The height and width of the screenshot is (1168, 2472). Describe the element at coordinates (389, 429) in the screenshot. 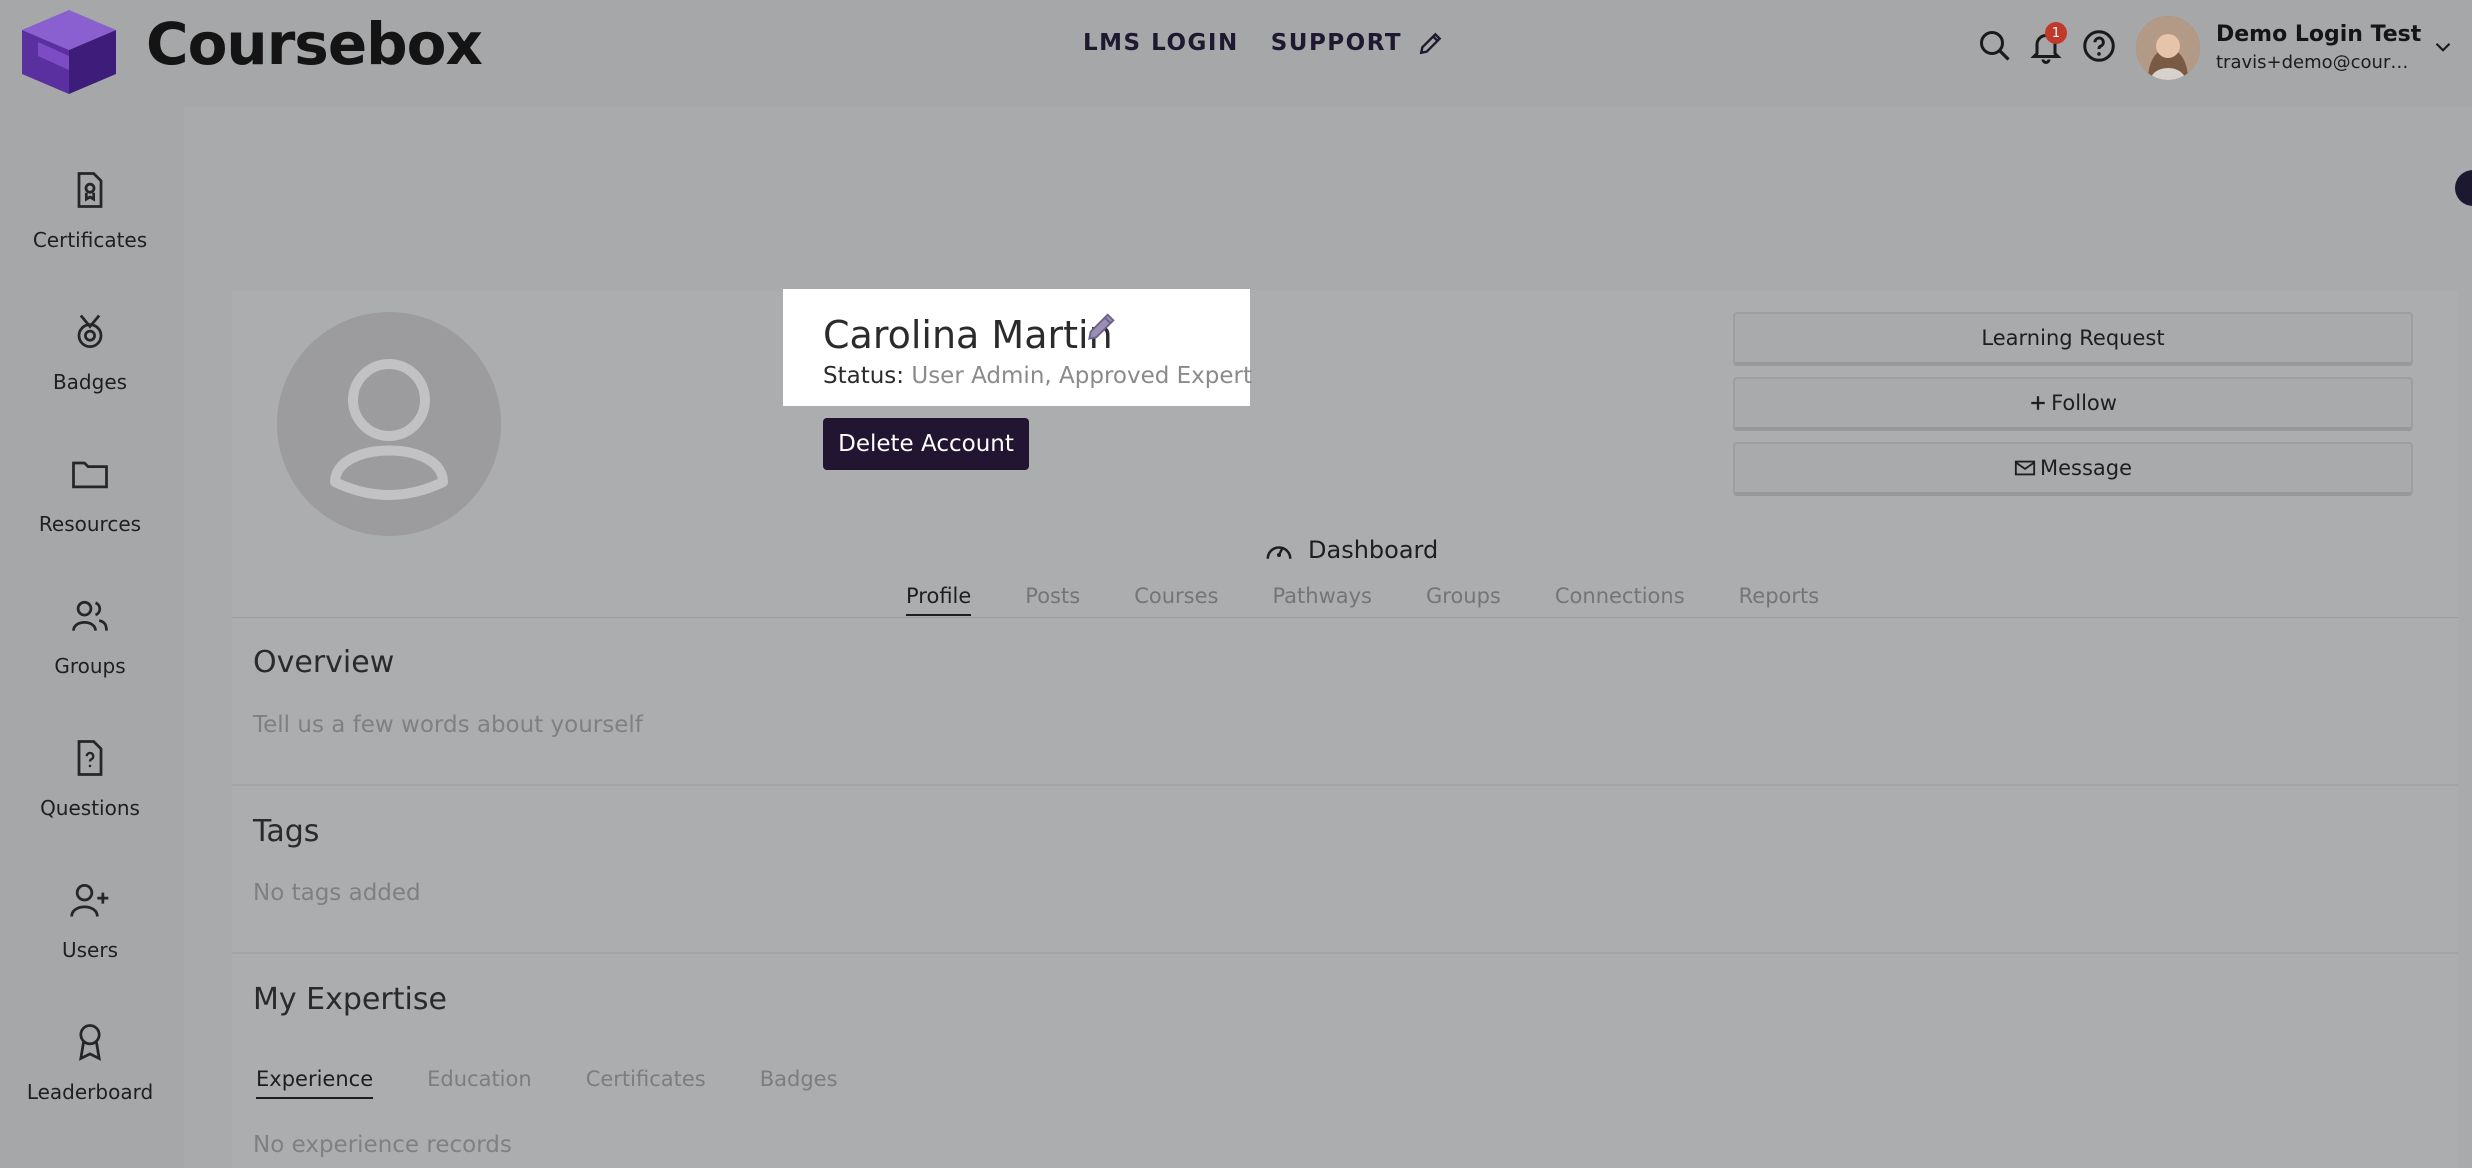

I see `user-placeholder-icon` at that location.